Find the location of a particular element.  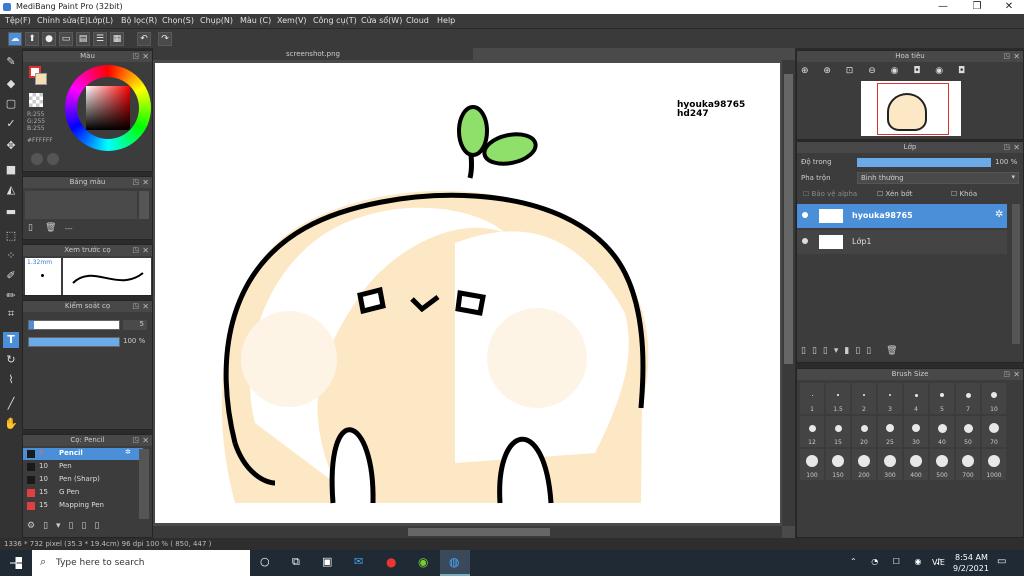

notification-icon: ▭ is located at coordinates (1001, 561).